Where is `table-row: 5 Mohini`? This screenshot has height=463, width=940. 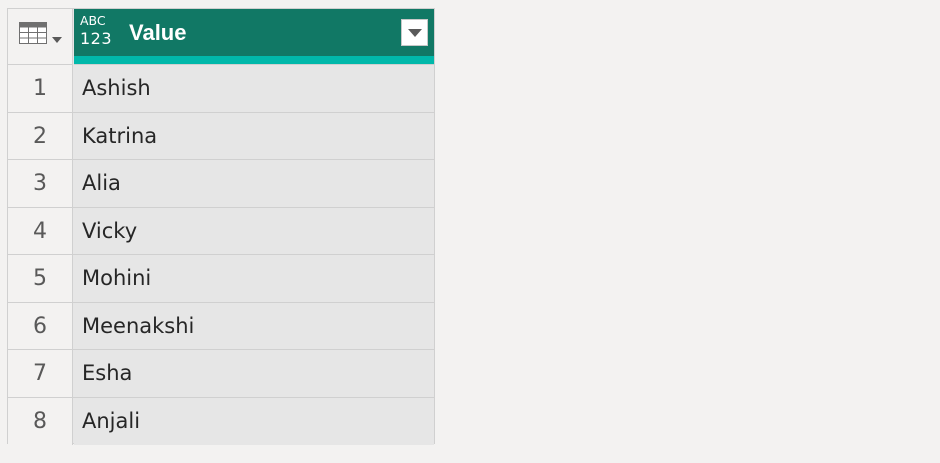
table-row: 5 Mohini is located at coordinates (221, 279).